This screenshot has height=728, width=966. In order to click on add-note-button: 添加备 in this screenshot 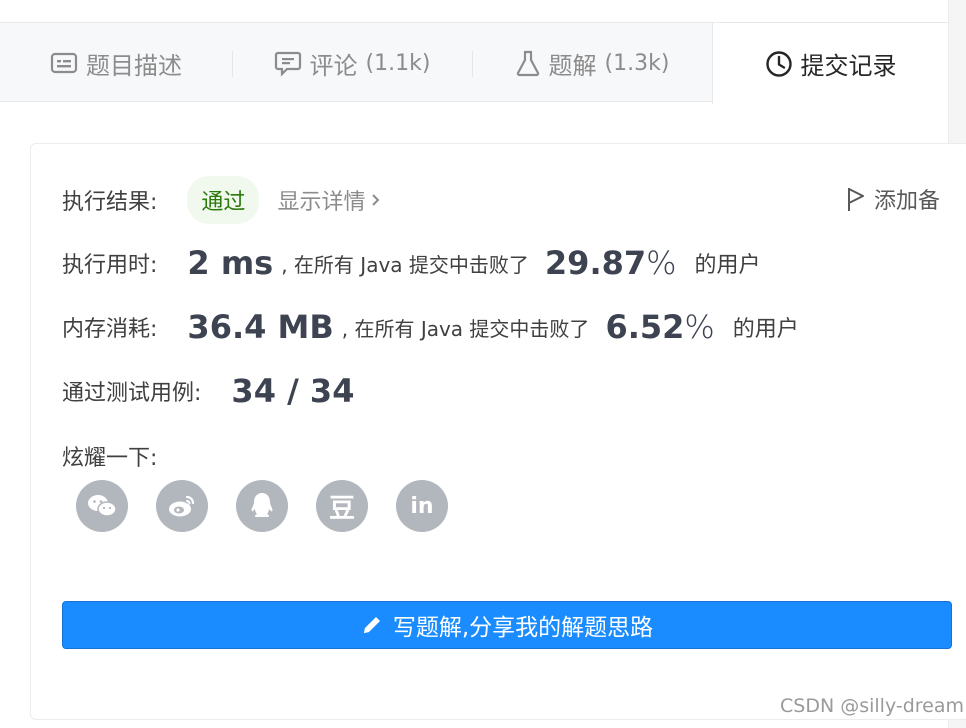, I will do `click(893, 199)`.